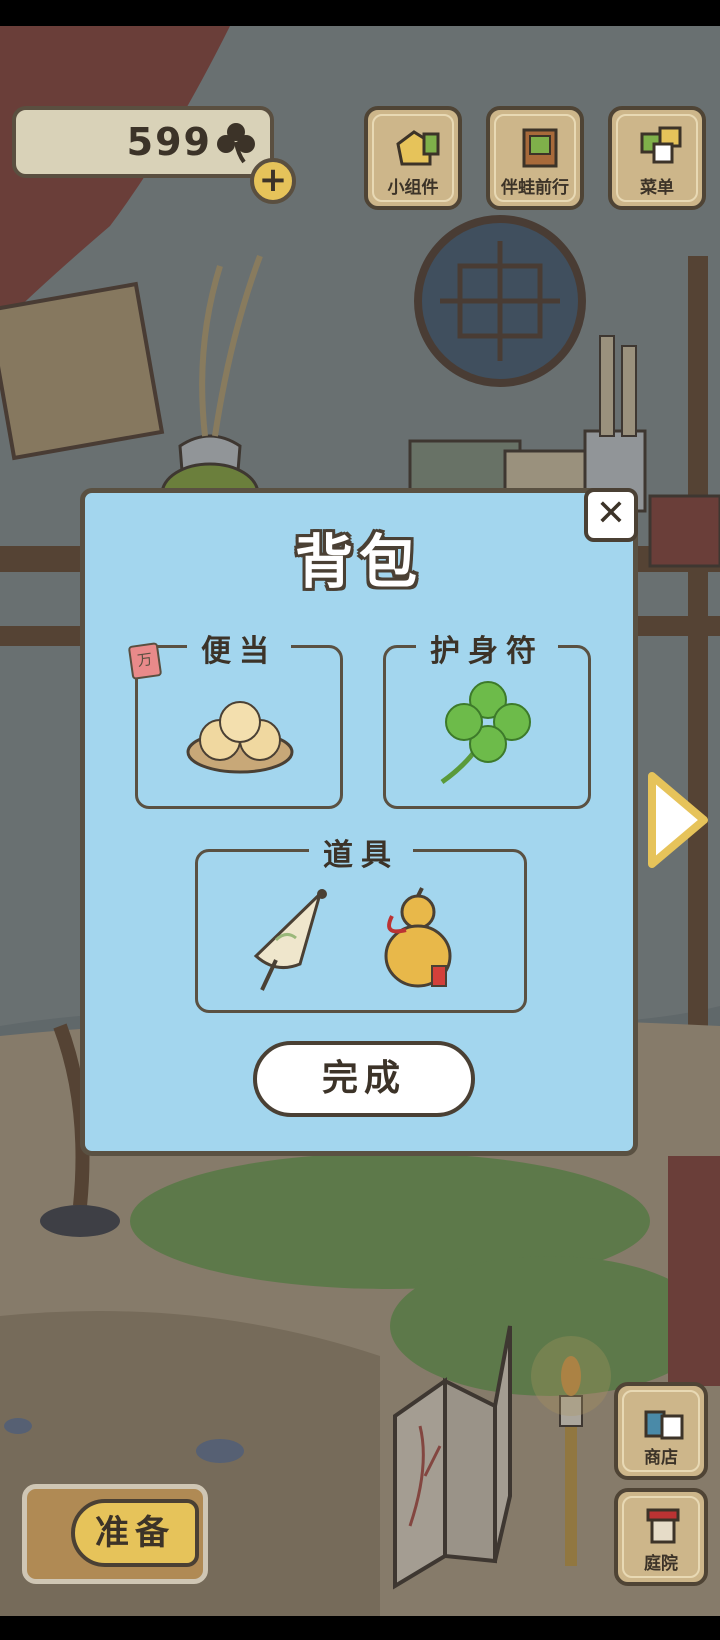 The width and height of the screenshot is (720, 1640). I want to click on shop-button: 商店, so click(661, 1431).